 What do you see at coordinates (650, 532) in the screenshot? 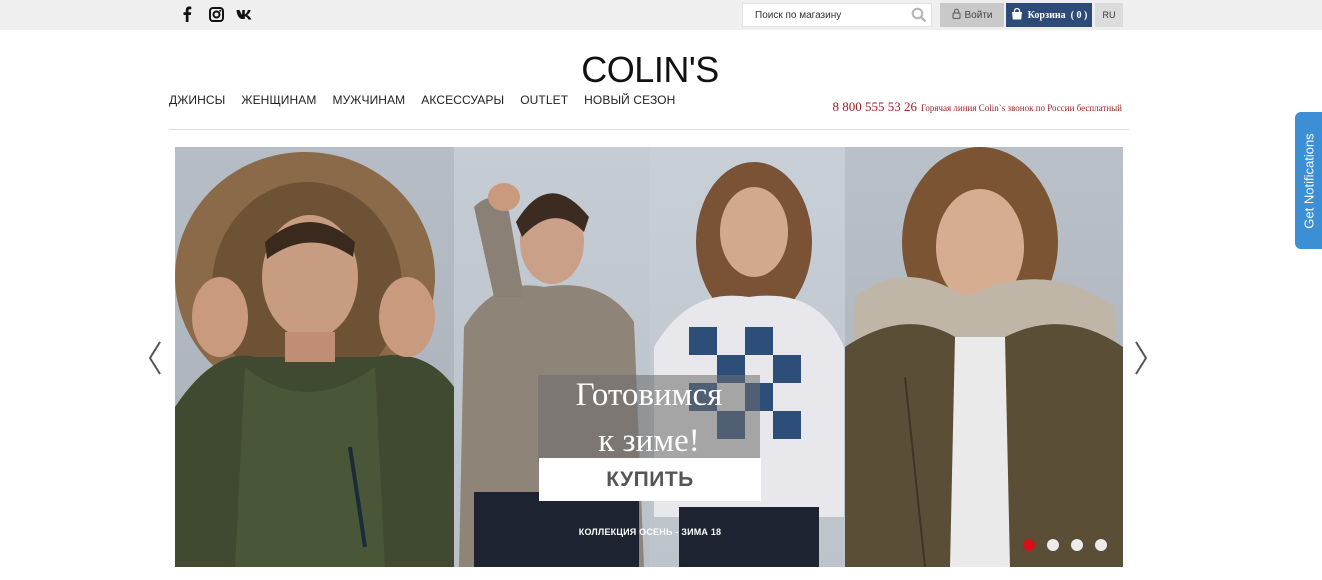
I see `collection-caption: КОЛЛЕКЦИЯ ОСЕНЬ - ЗИМА 18` at bounding box center [650, 532].